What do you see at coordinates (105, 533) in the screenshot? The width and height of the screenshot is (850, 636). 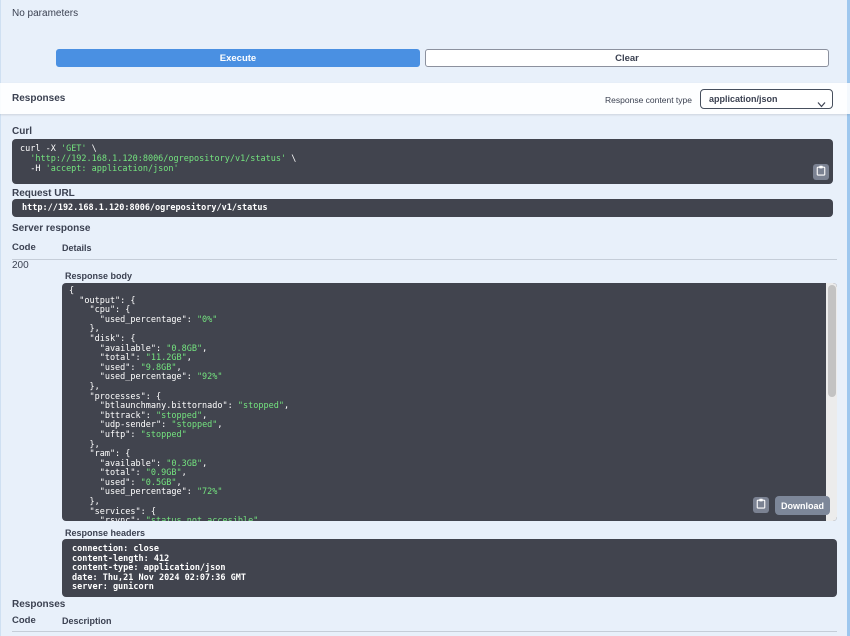 I see `response-headers-label: Response headers` at bounding box center [105, 533].